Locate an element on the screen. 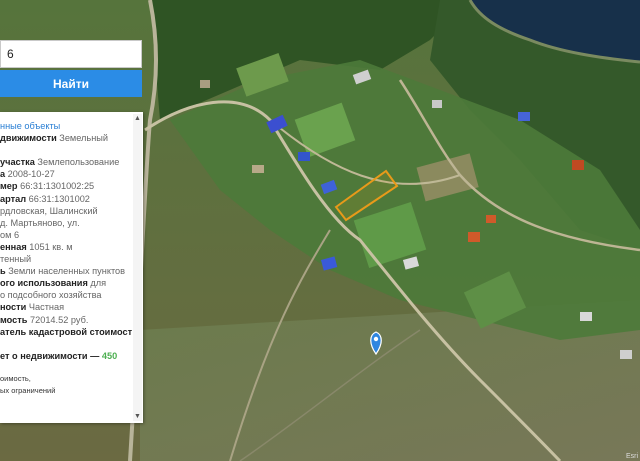 The width and height of the screenshot is (640, 461). info-value: тенный is located at coordinates (16, 259).